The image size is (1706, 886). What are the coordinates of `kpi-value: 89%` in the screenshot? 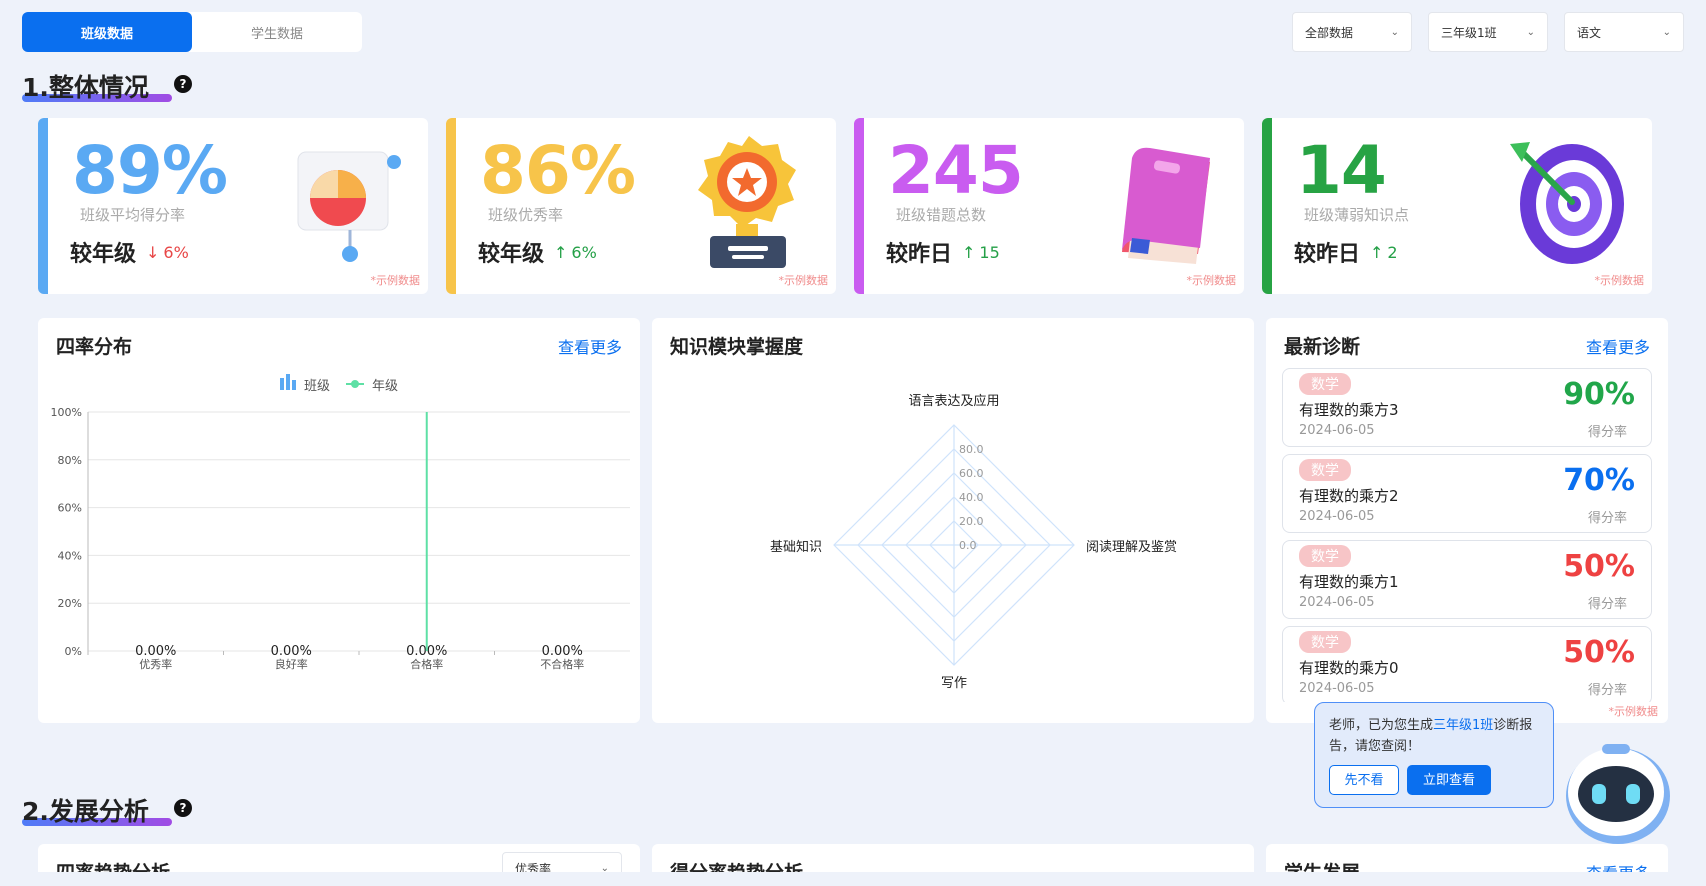 It's located at (150, 170).